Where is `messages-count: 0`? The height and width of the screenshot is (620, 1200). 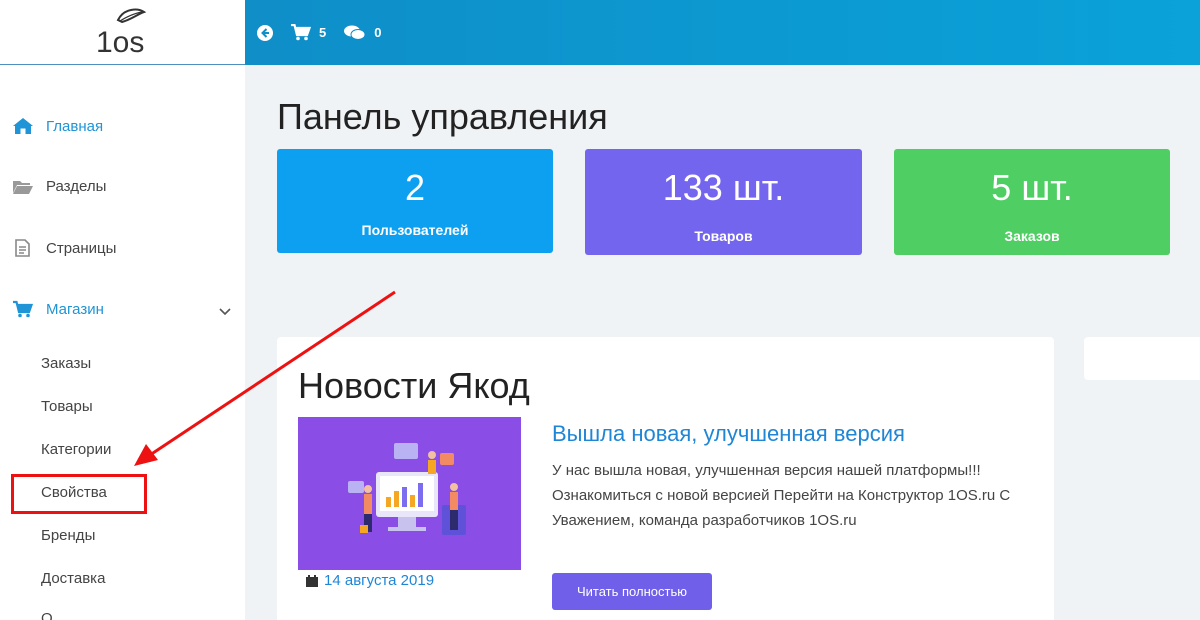 messages-count: 0 is located at coordinates (378, 32).